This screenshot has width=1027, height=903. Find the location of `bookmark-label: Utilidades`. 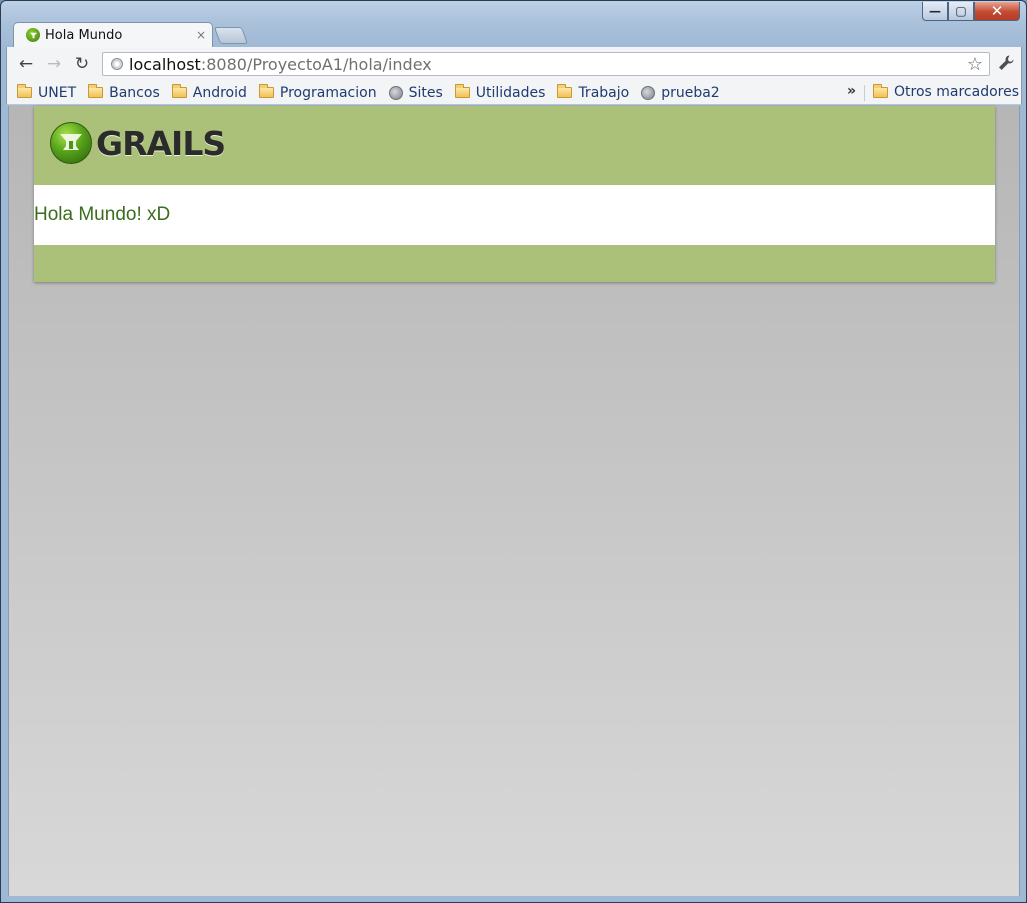

bookmark-label: Utilidades is located at coordinates (510, 92).